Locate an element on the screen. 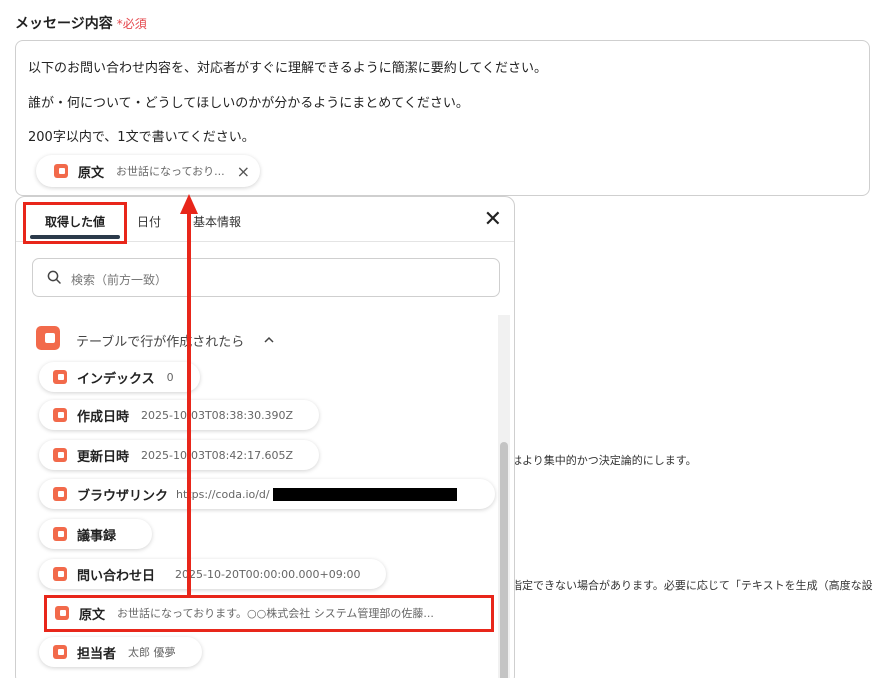  item-chip-created-at: 作成日時 2025-10-03T08:38:30.390Z is located at coordinates (179, 415).